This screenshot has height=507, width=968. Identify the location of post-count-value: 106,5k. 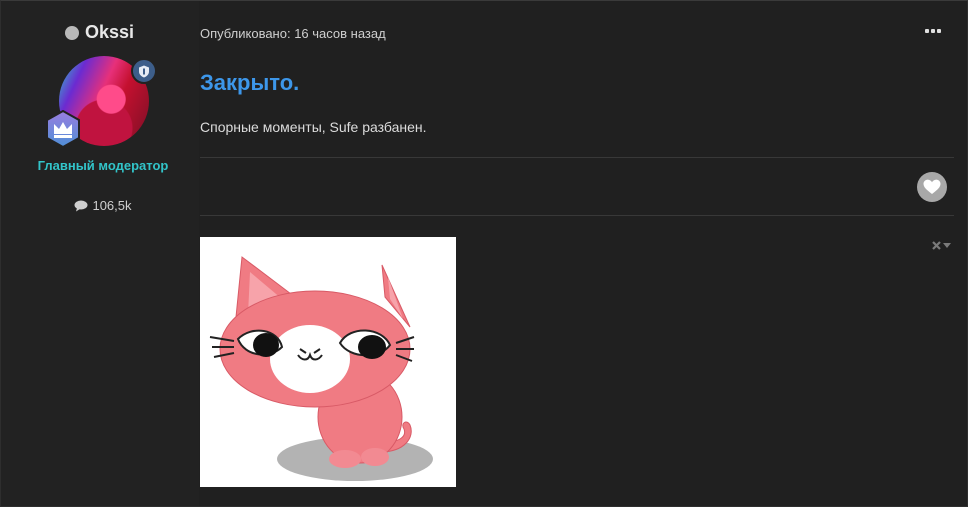
(112, 205).